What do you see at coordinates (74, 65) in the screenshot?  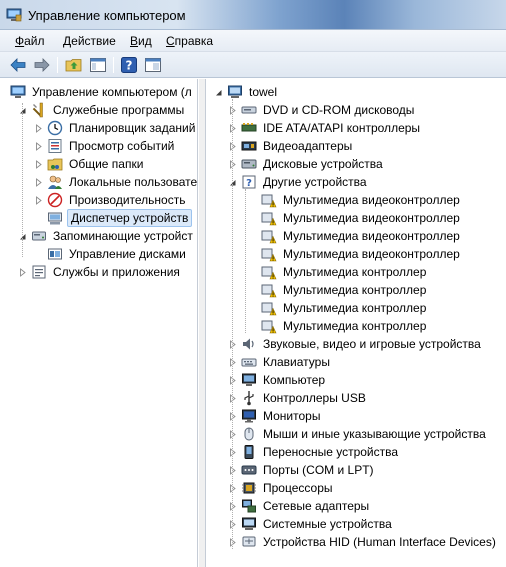 I see `up-folder-icon` at bounding box center [74, 65].